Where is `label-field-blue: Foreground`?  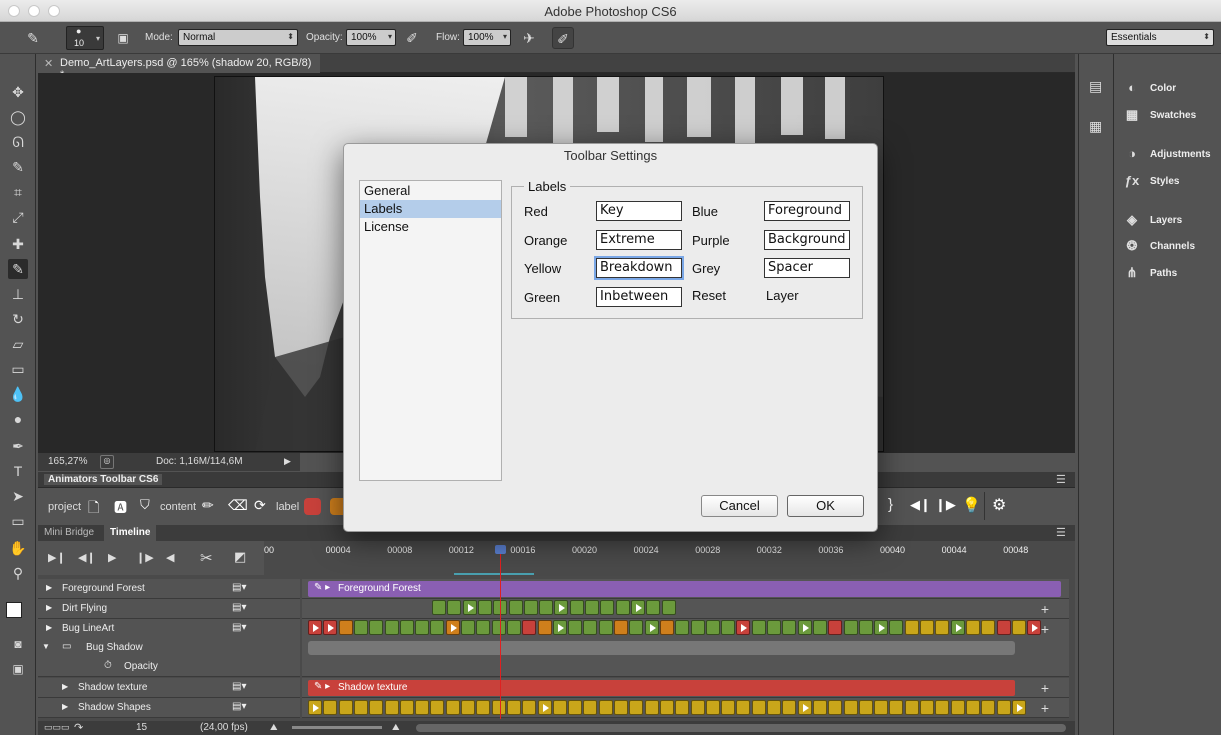
label-field-blue: Foreground is located at coordinates (807, 211).